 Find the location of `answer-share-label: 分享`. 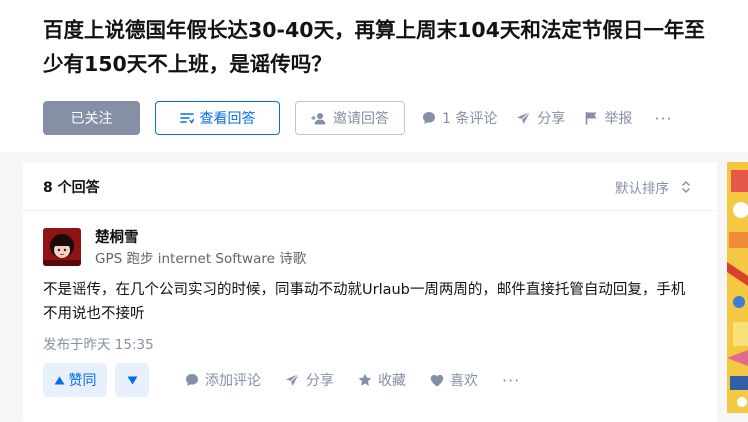

answer-share-label: 分享 is located at coordinates (320, 381).